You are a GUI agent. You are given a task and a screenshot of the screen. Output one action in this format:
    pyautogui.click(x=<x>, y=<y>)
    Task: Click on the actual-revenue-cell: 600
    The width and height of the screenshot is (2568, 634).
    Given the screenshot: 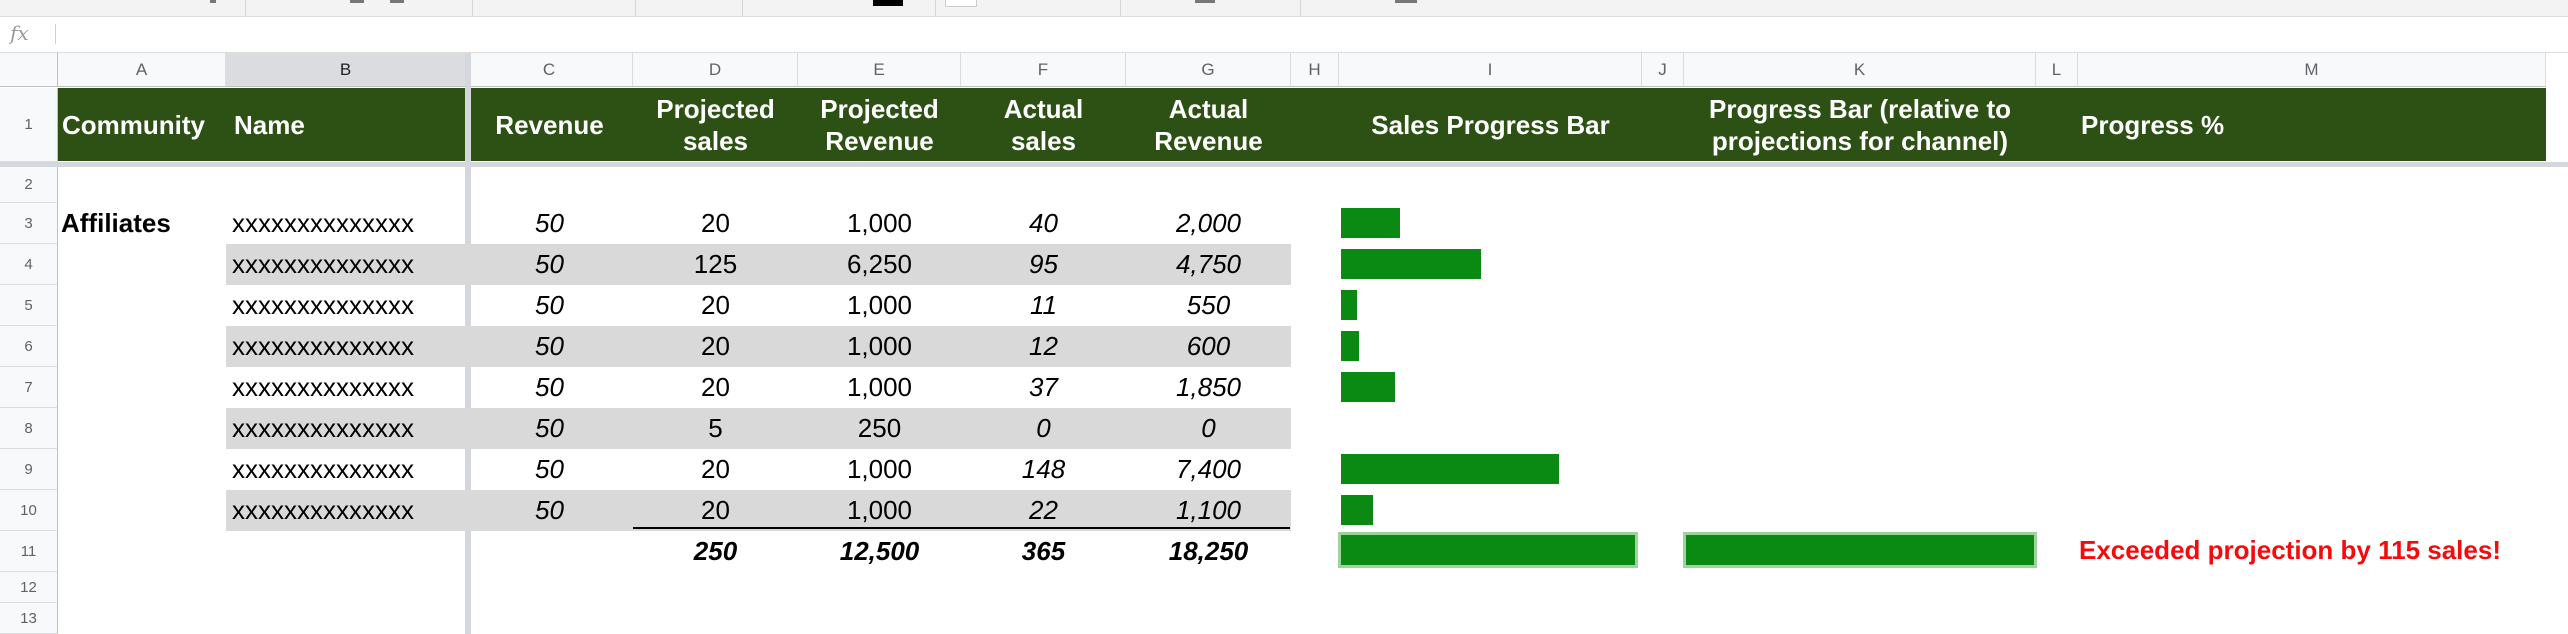 What is the action you would take?
    pyautogui.click(x=1208, y=346)
    